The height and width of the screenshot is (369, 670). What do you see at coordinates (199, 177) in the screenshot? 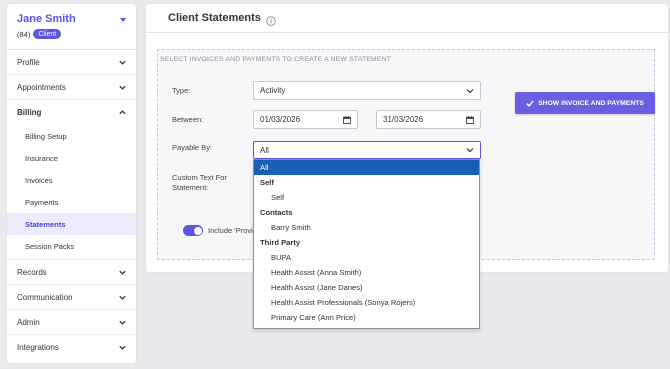
I see `custom-text-label-line1: Custom Text For` at bounding box center [199, 177].